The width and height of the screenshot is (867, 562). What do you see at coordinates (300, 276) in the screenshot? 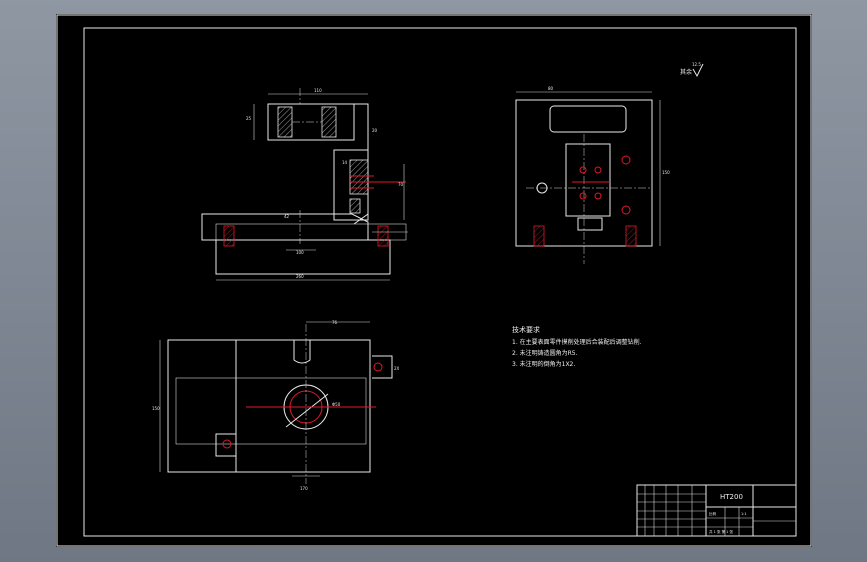
I see `front-dim-base-width: 260` at bounding box center [300, 276].